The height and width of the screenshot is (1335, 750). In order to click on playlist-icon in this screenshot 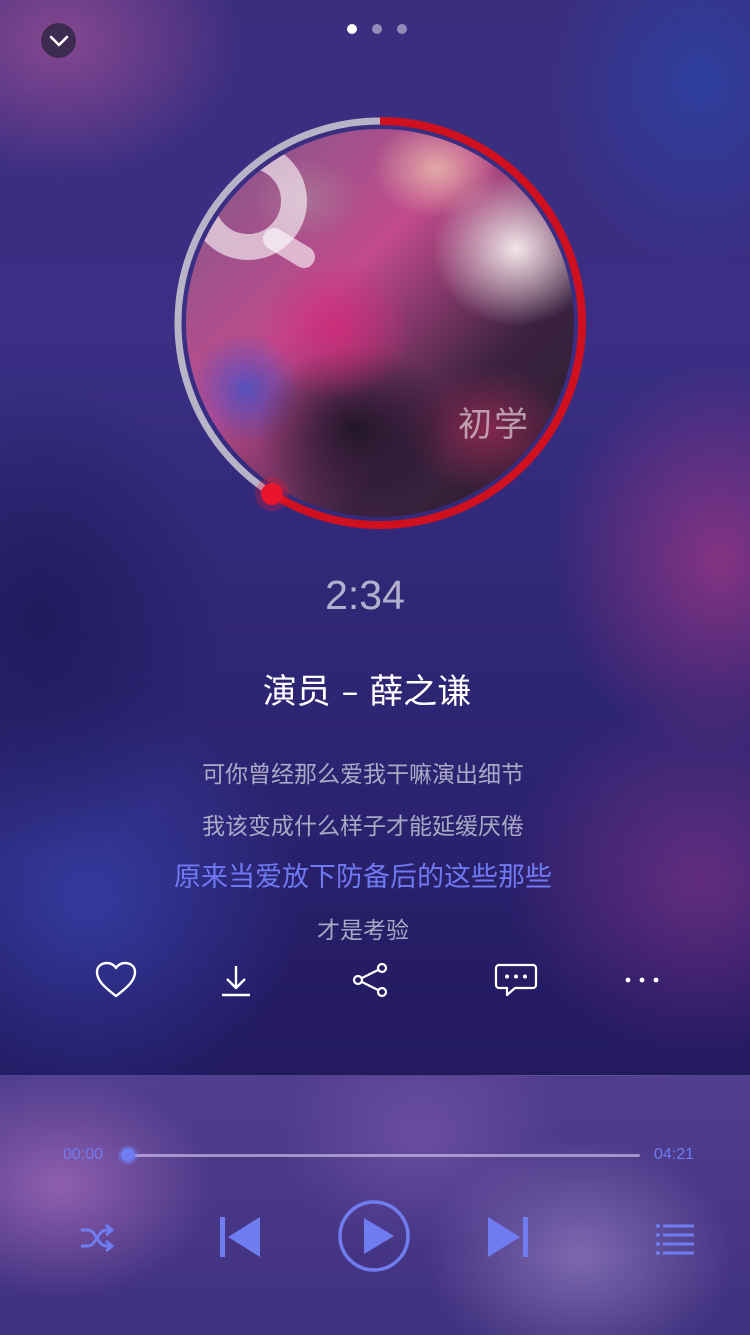, I will do `click(675, 1239)`.